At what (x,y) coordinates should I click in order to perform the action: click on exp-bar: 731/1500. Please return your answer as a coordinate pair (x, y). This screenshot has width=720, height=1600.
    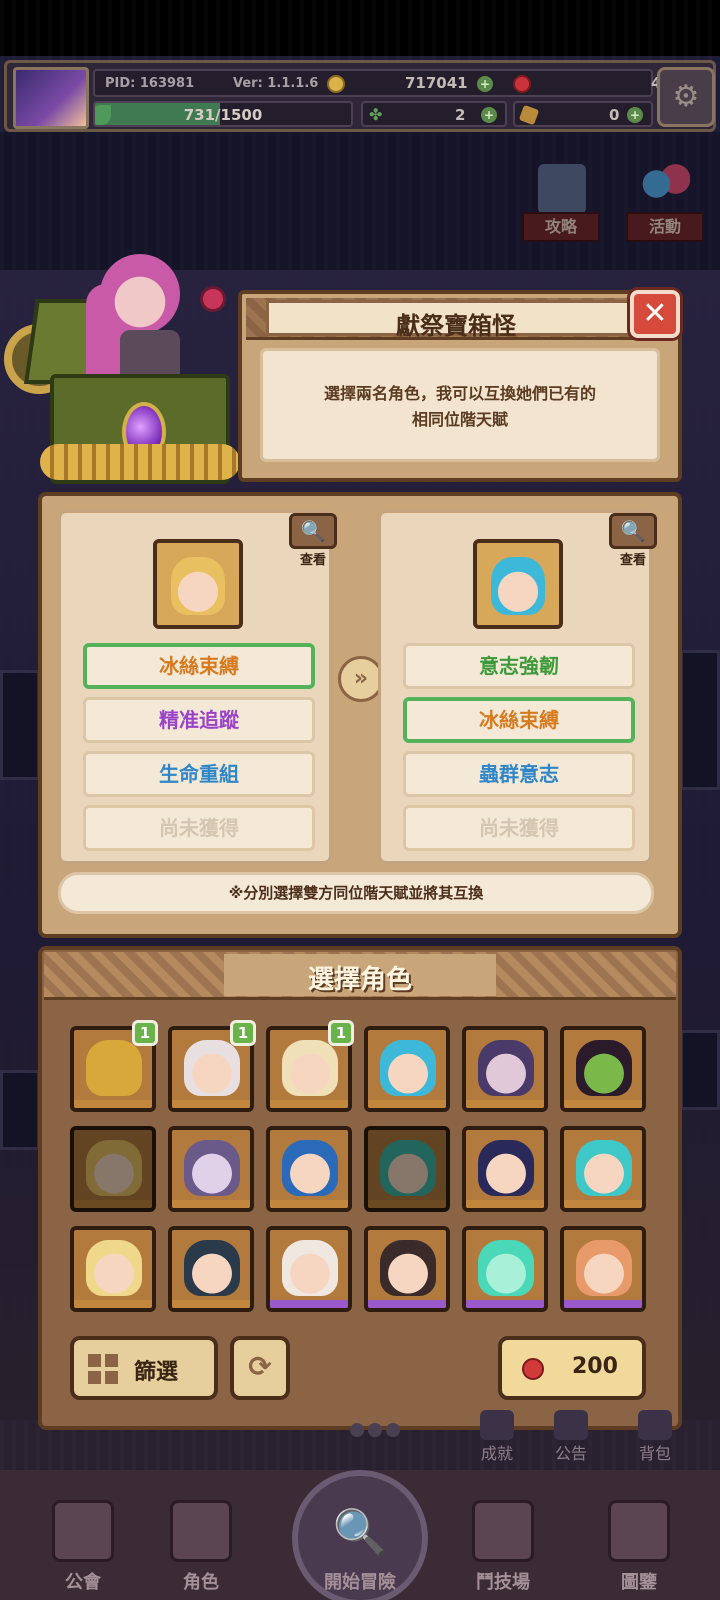
    Looking at the image, I should click on (223, 114).